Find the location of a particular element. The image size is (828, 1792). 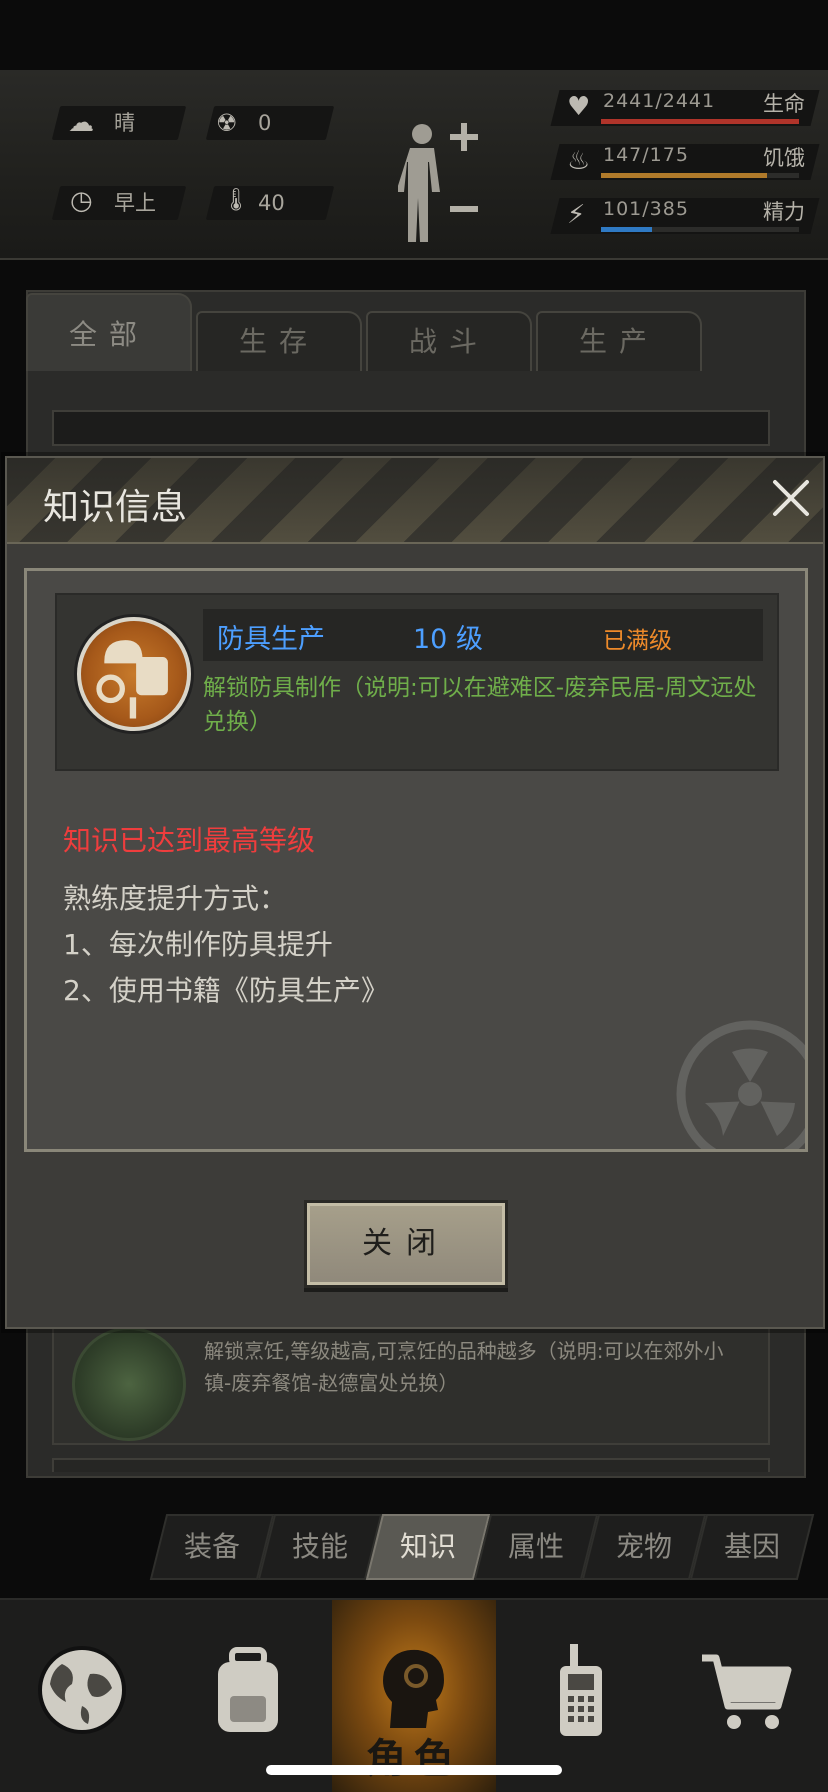

cloud-sun-icon: ☁ is located at coordinates (81, 123).